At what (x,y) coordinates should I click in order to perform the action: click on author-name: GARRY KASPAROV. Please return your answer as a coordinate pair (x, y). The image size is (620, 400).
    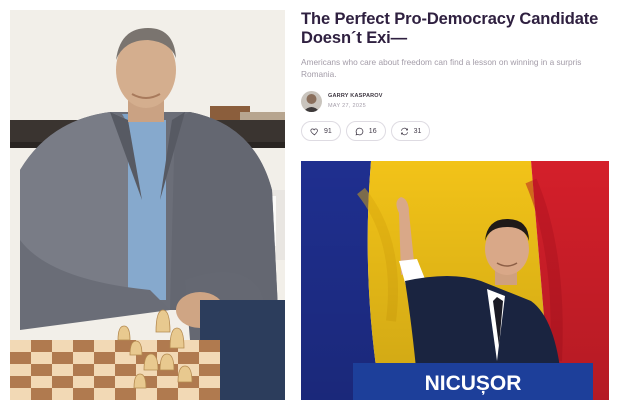
    Looking at the image, I should click on (355, 96).